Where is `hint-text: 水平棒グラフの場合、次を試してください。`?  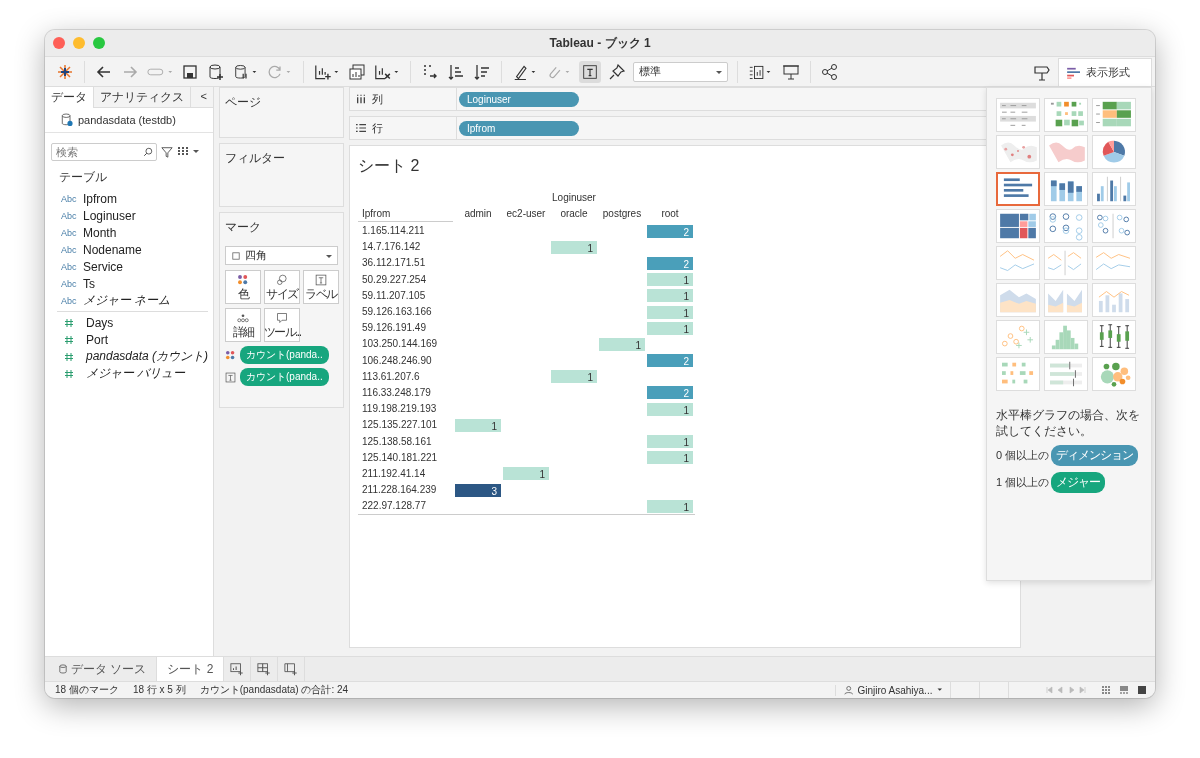
hint-text: 水平棒グラフの場合、次を試してください。 is located at coordinates (1068, 423).